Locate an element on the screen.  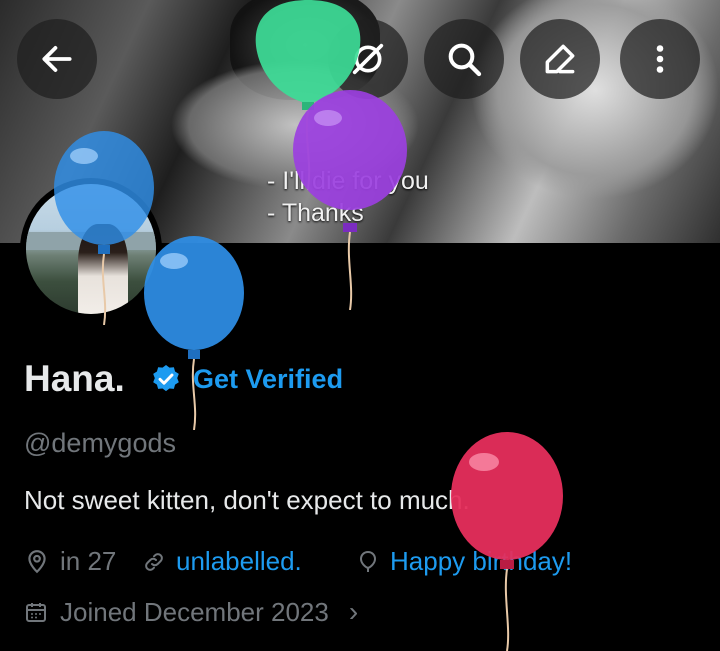
back-button is located at coordinates (57, 59).